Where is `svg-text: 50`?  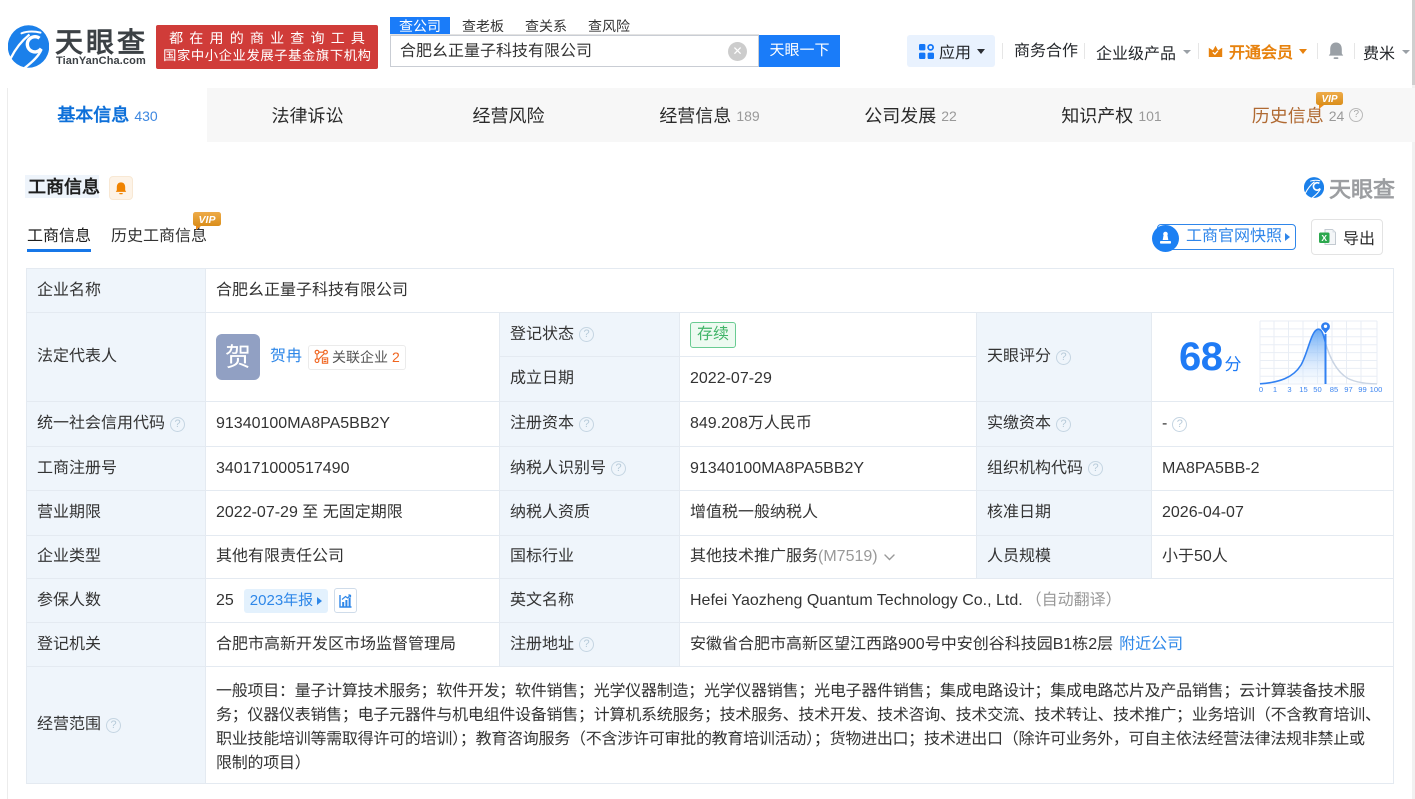 svg-text: 50 is located at coordinates (1317, 389).